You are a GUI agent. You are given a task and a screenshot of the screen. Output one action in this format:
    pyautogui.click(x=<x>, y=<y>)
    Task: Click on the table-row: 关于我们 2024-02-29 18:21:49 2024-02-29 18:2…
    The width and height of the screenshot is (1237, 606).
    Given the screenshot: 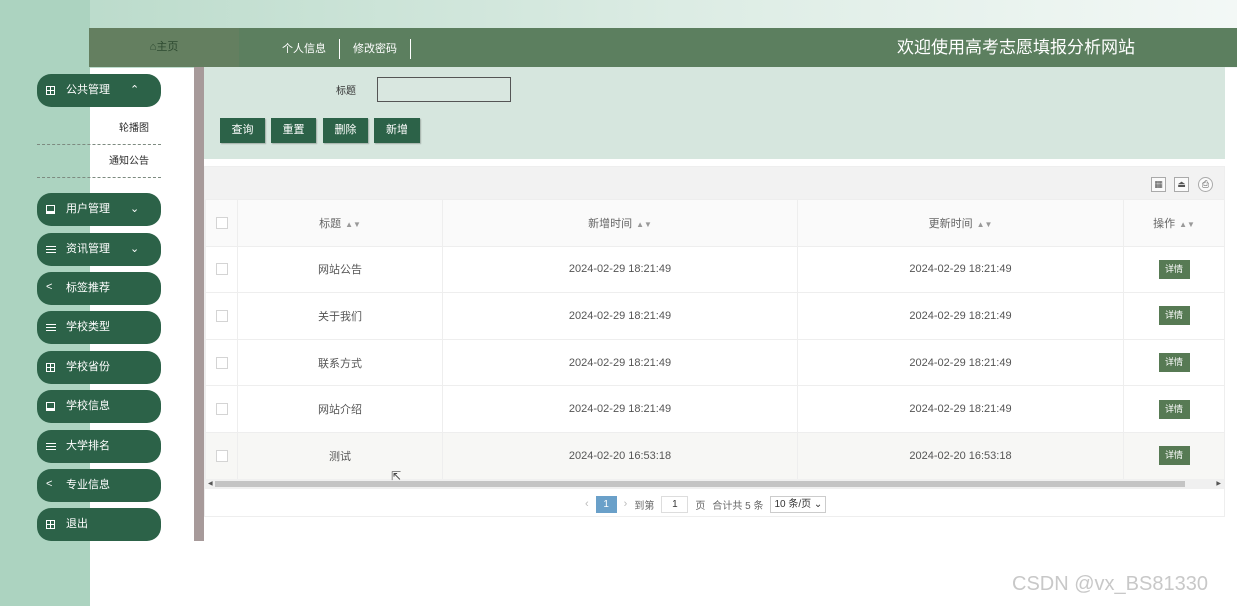 What is the action you would take?
    pyautogui.click(x=715, y=316)
    